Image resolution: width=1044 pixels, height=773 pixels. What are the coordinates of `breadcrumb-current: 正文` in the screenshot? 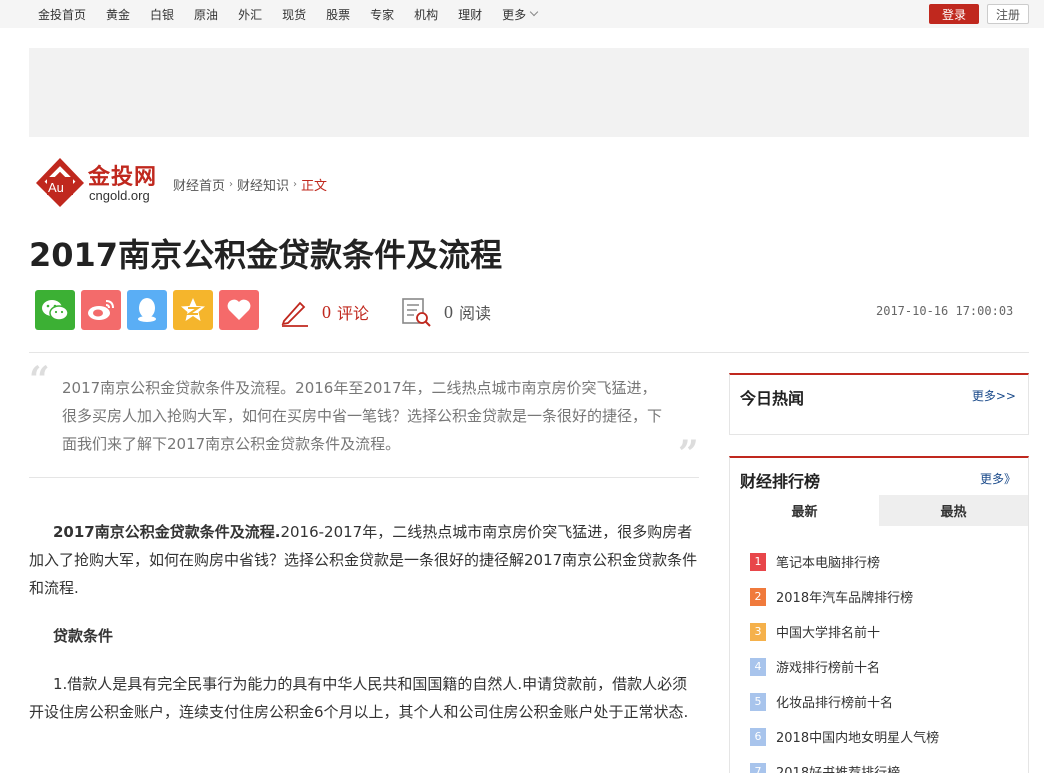 It's located at (314, 186).